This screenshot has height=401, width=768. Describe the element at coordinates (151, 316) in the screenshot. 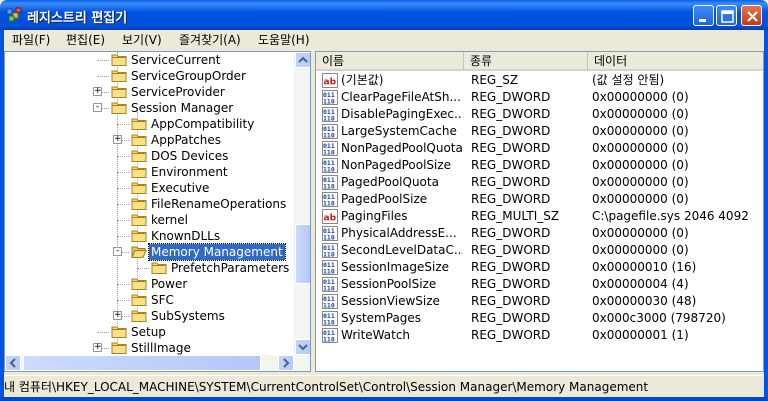

I see `tree-item-subsystems: + SubSystems` at that location.